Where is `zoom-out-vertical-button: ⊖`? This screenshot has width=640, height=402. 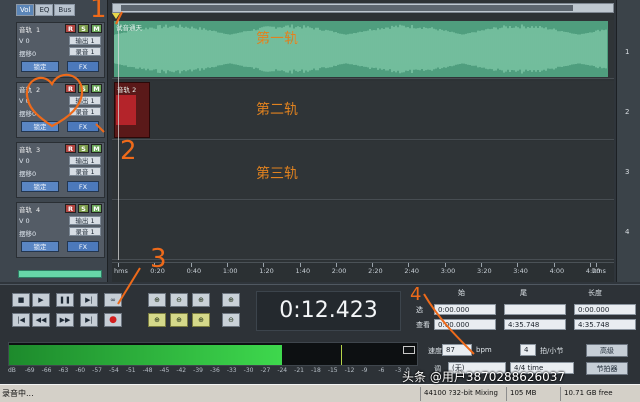
zoom-out-vertical-button: ⊖ is located at coordinates (231, 320).